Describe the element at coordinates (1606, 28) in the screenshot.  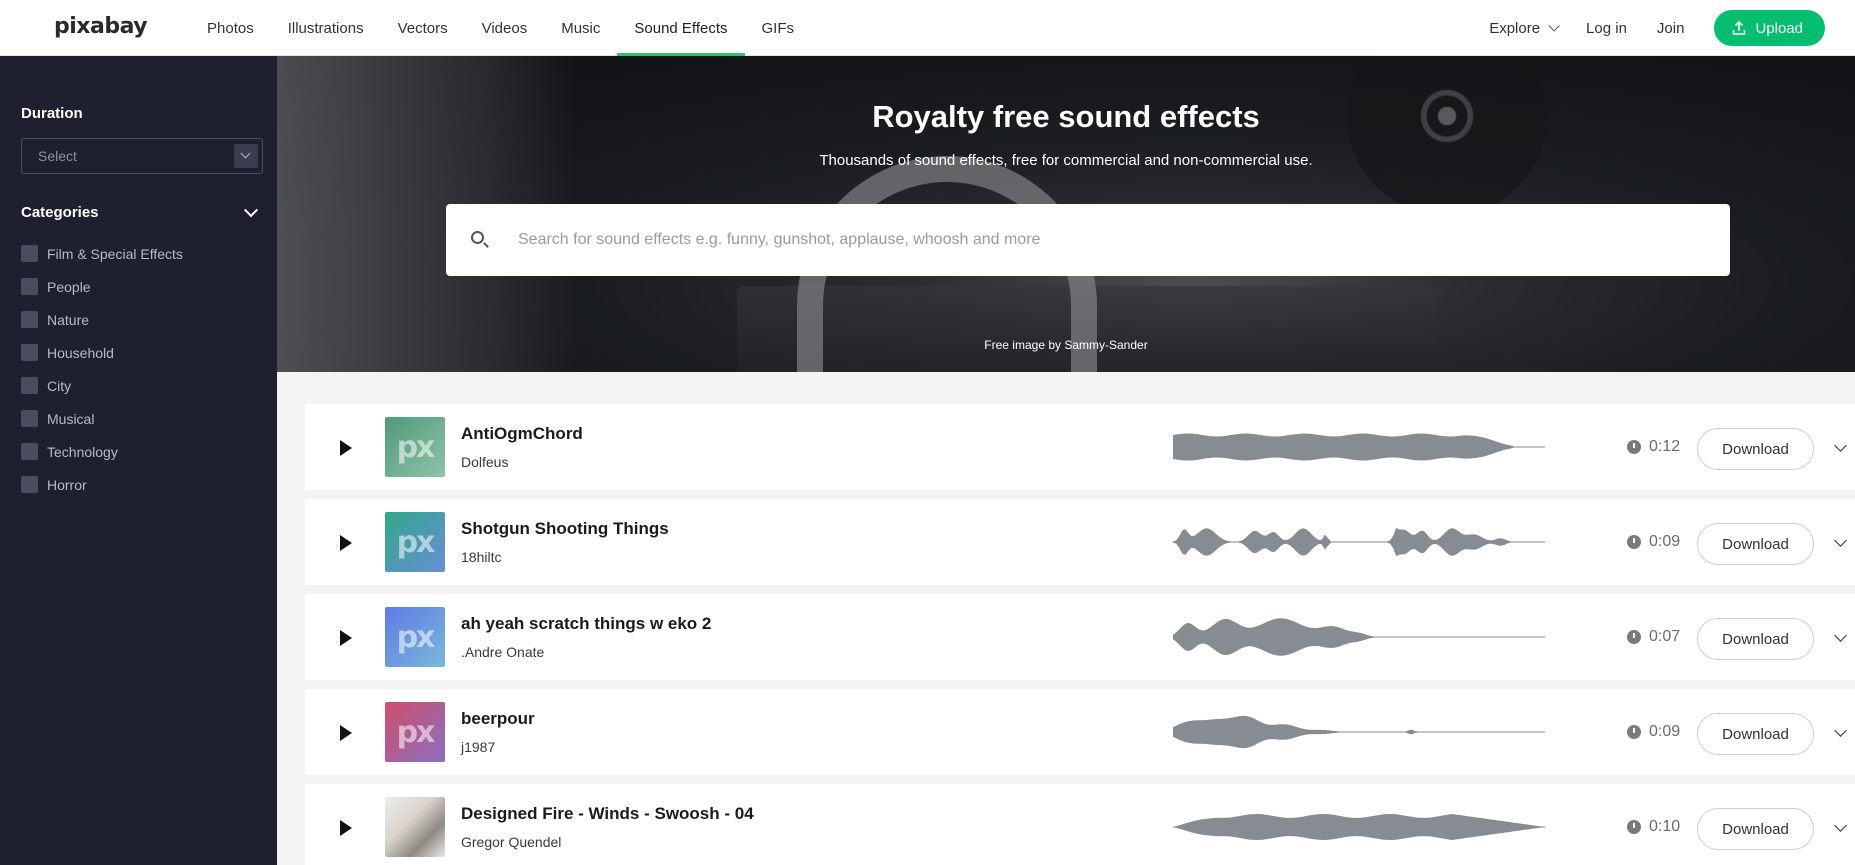
I see `login-link: Log in` at that location.